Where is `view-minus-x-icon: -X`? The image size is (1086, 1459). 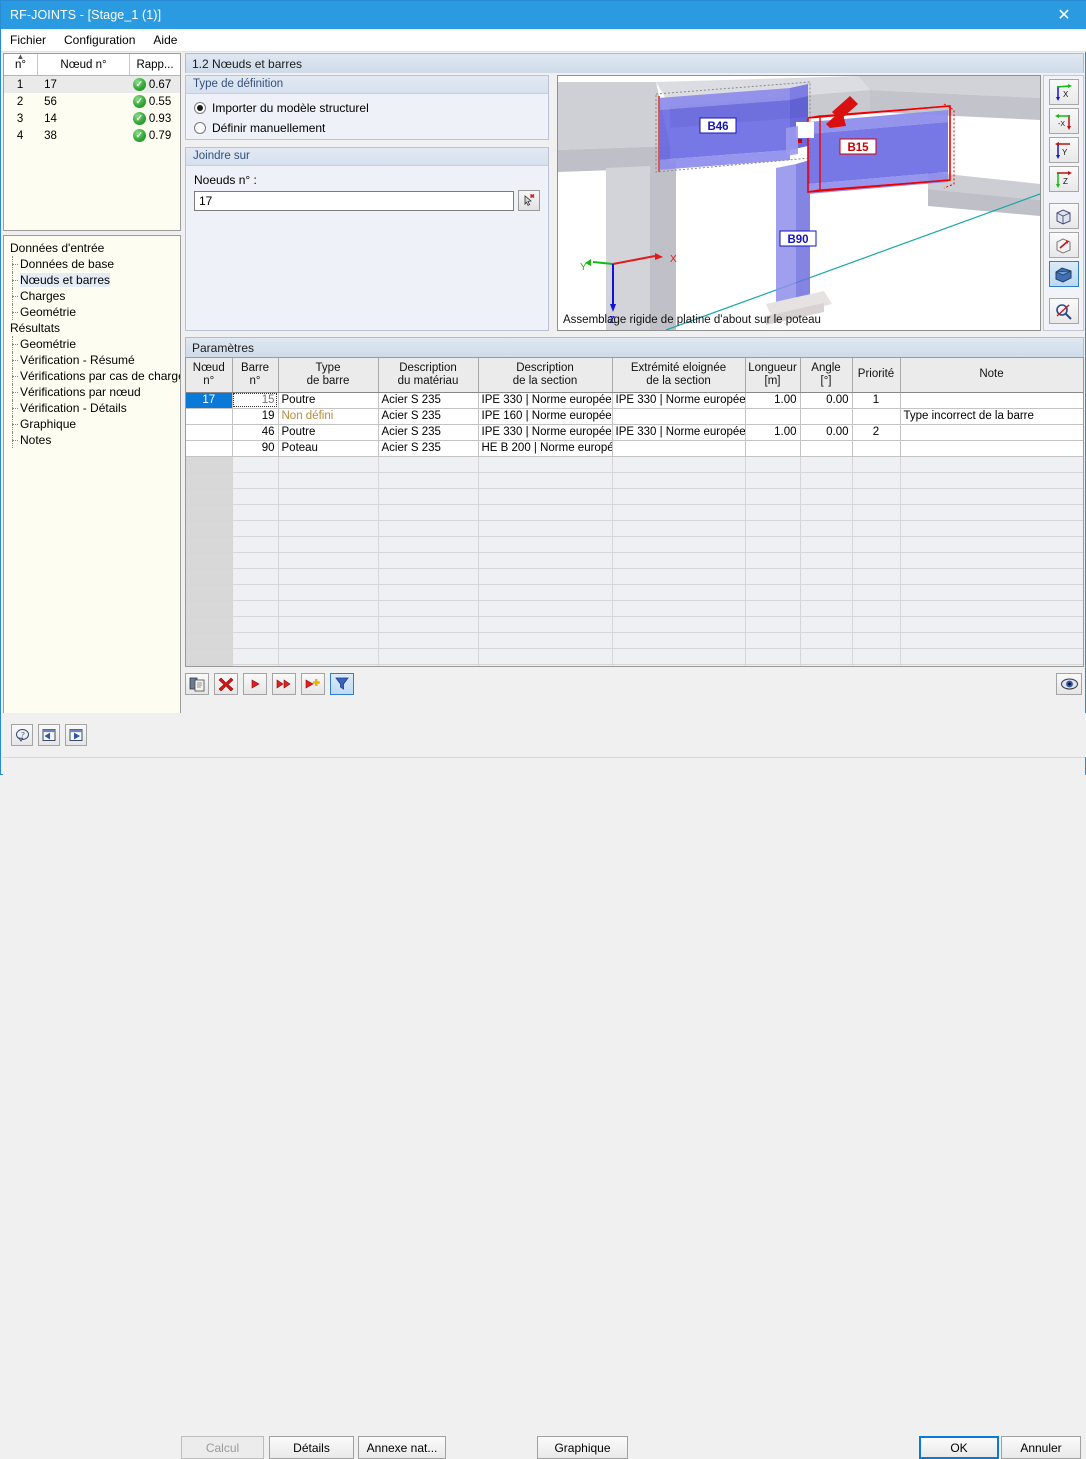
view-minus-x-icon: -X is located at coordinates (1063, 121).